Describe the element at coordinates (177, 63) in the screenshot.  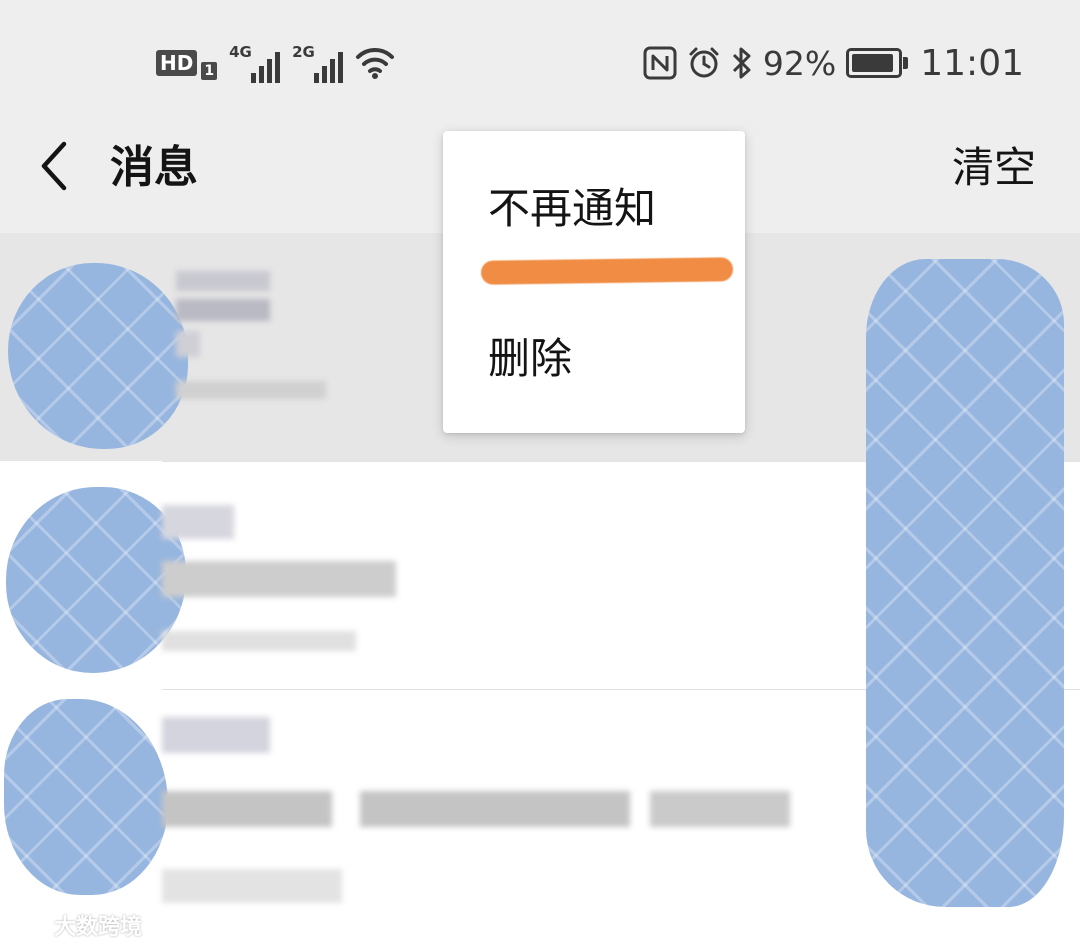
I see `hd-voice-badge: HD` at that location.